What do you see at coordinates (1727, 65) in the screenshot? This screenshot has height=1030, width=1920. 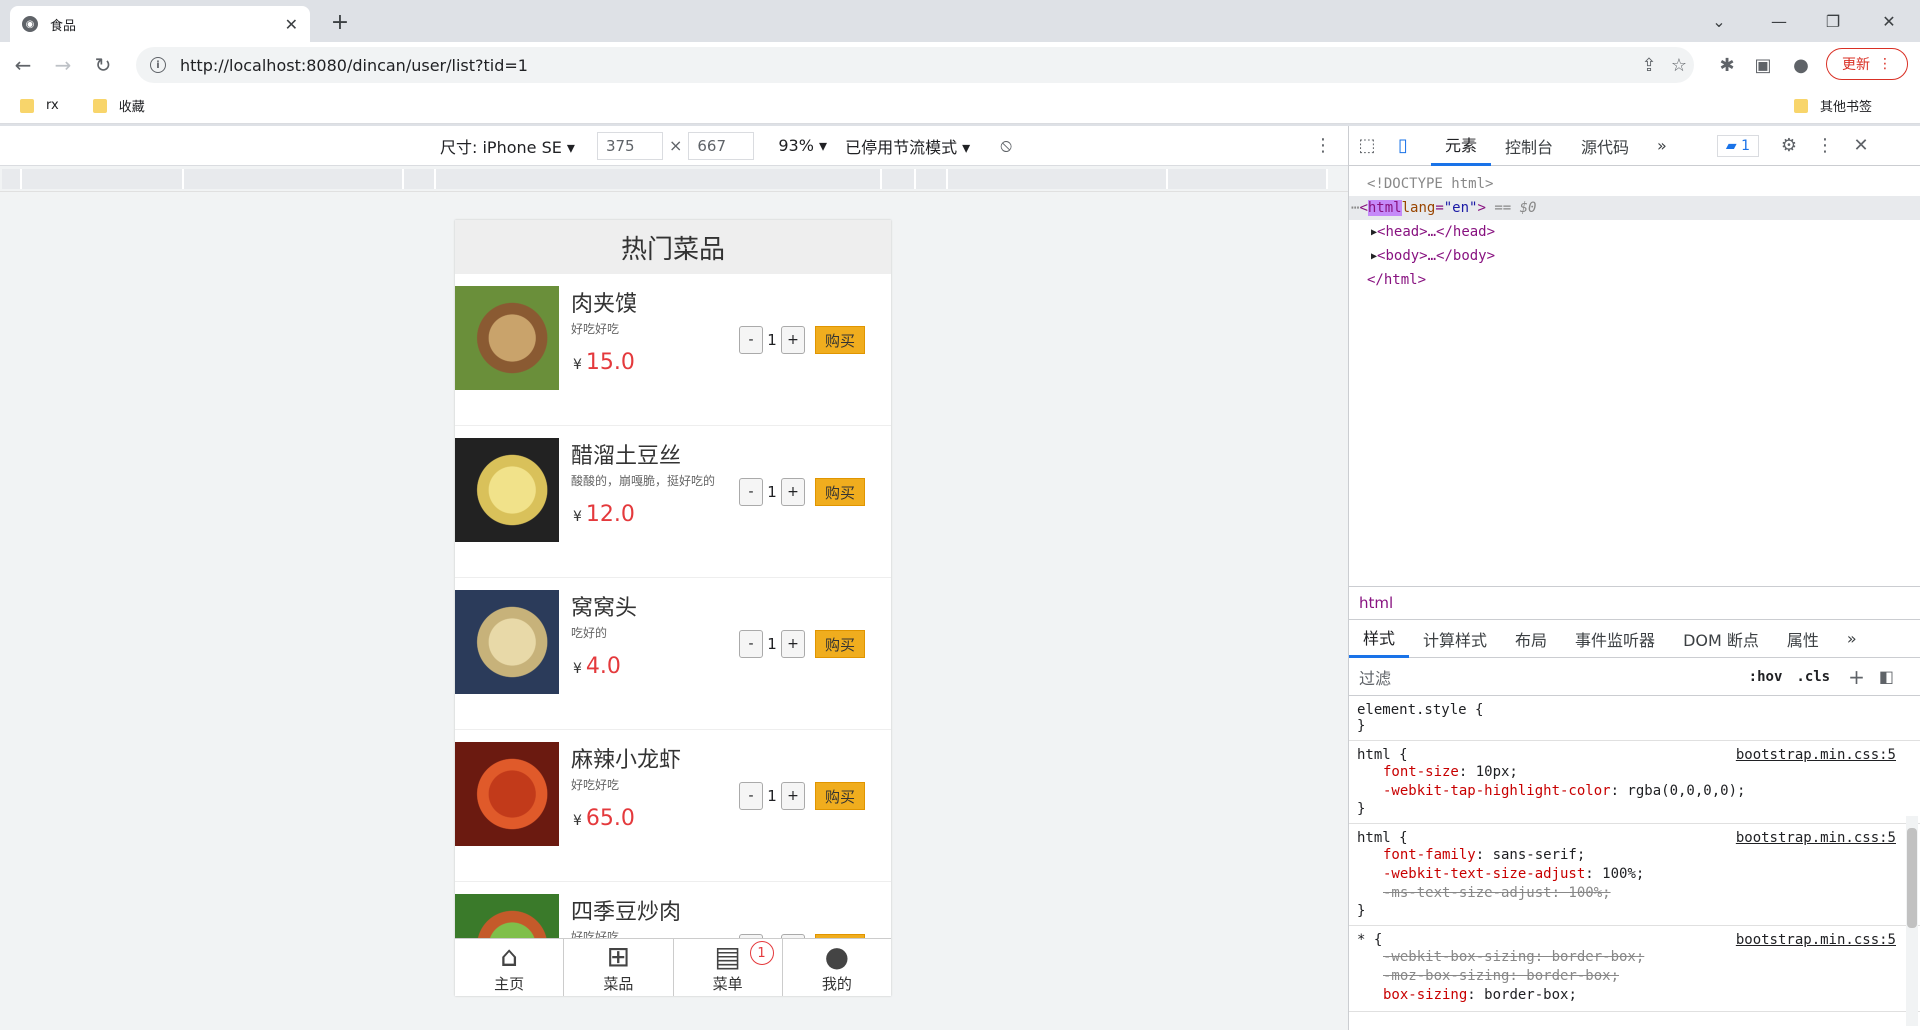 I see `extensions-icon: ✱` at bounding box center [1727, 65].